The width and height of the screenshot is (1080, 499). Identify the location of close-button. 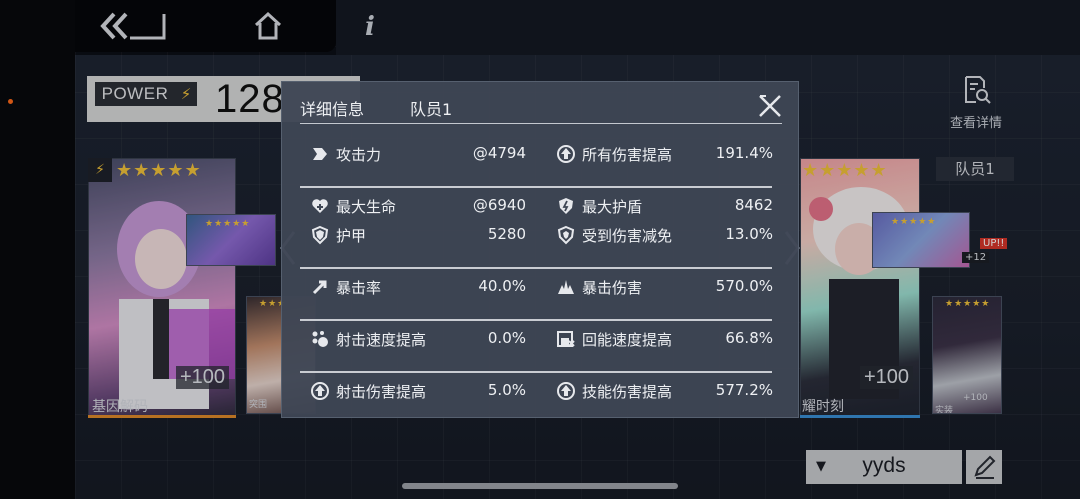
(770, 106).